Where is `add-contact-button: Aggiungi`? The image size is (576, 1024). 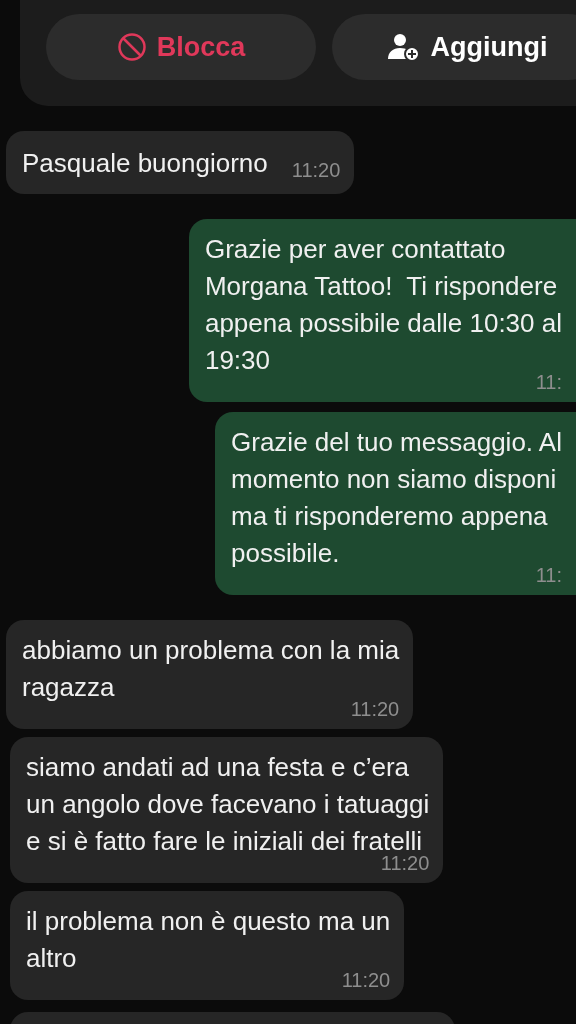
add-contact-button: Aggiungi is located at coordinates (454, 47).